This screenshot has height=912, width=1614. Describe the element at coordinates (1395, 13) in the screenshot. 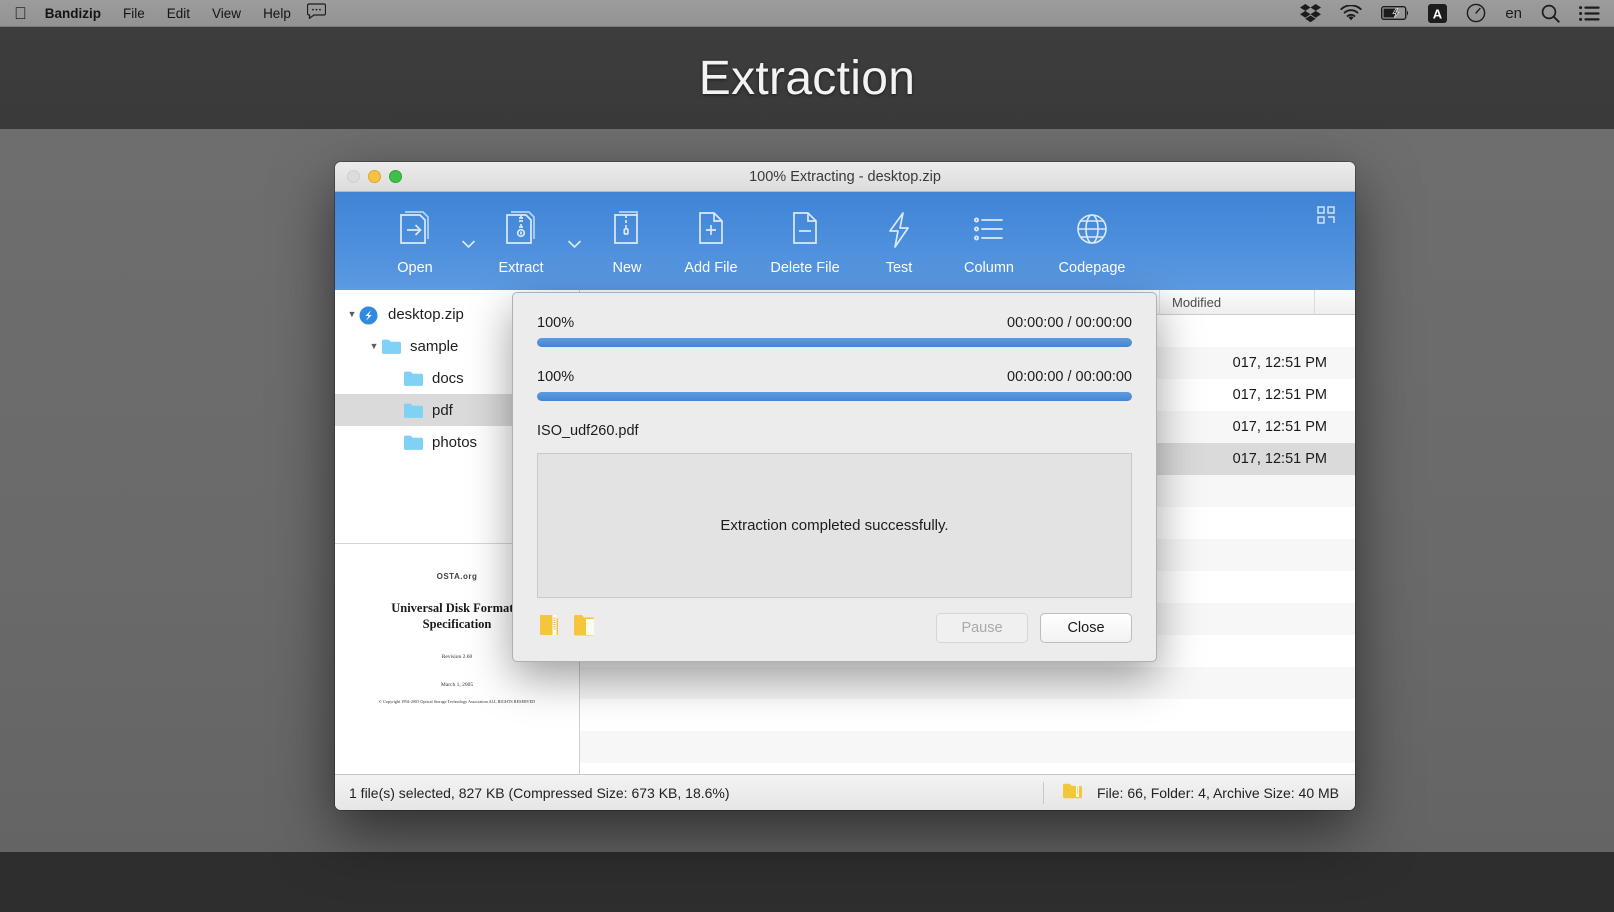

I see `battery-charging-icon` at that location.